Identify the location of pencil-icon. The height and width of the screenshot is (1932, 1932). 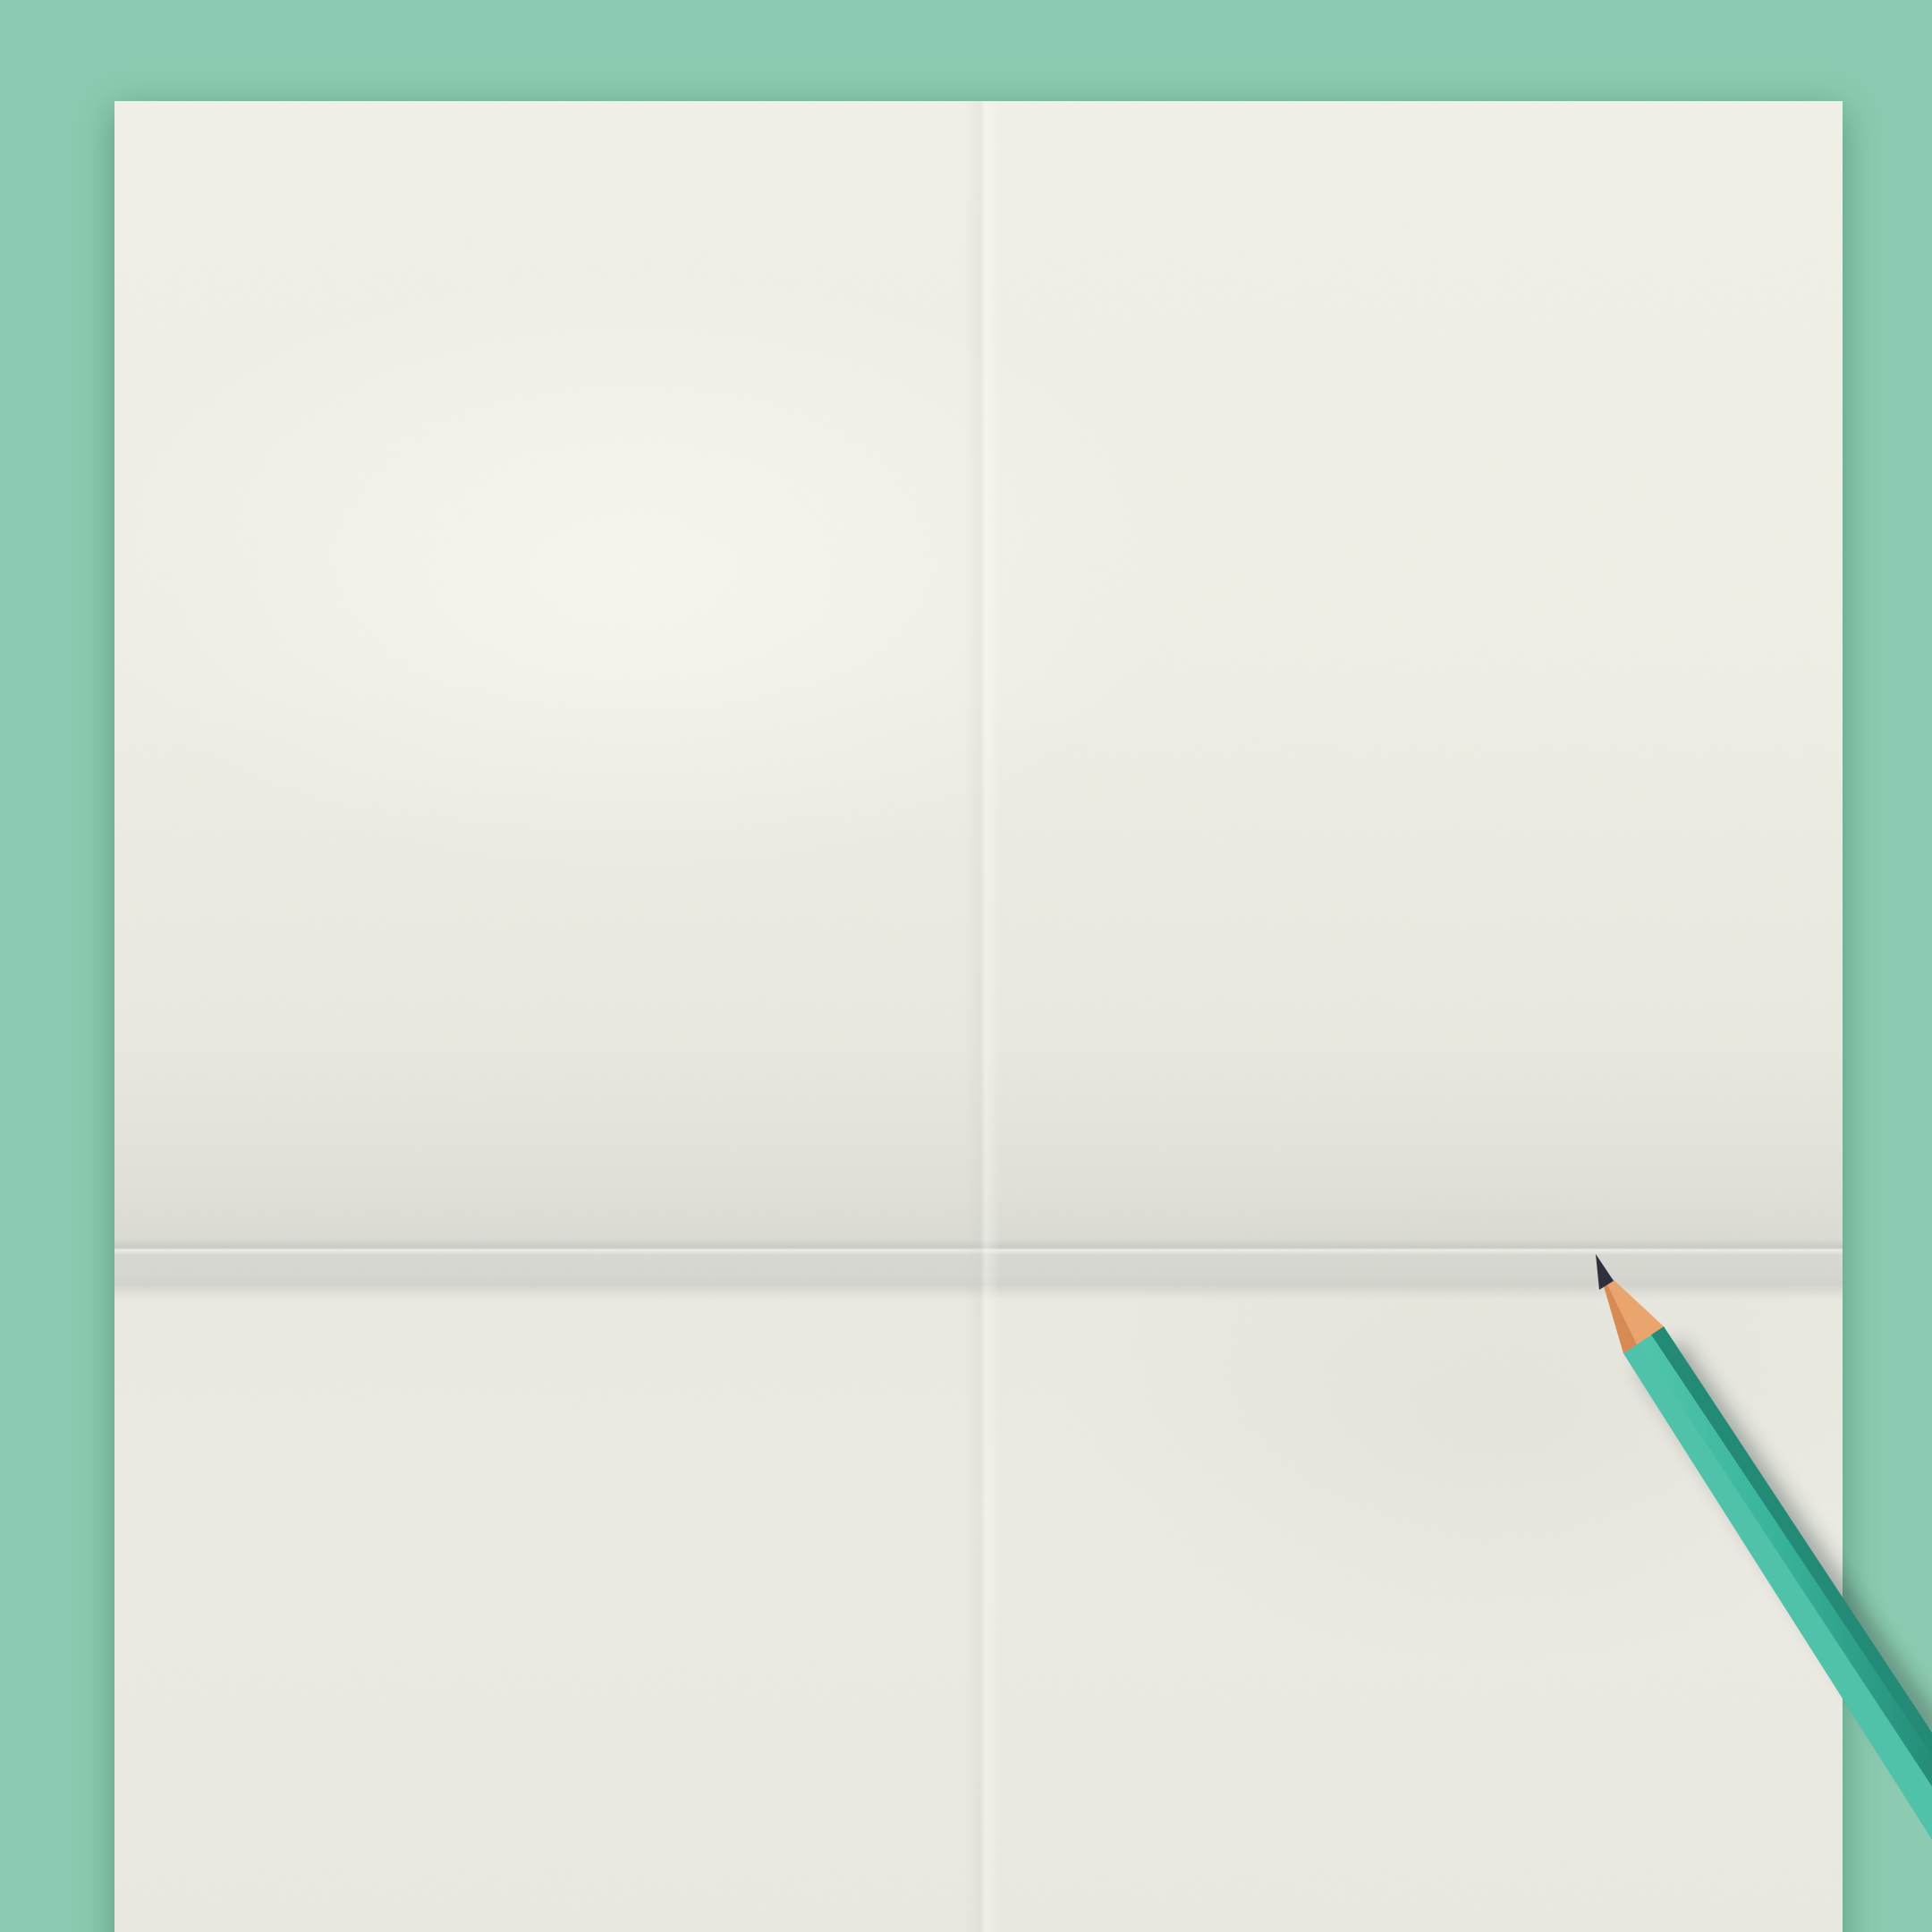
(1764, 1547).